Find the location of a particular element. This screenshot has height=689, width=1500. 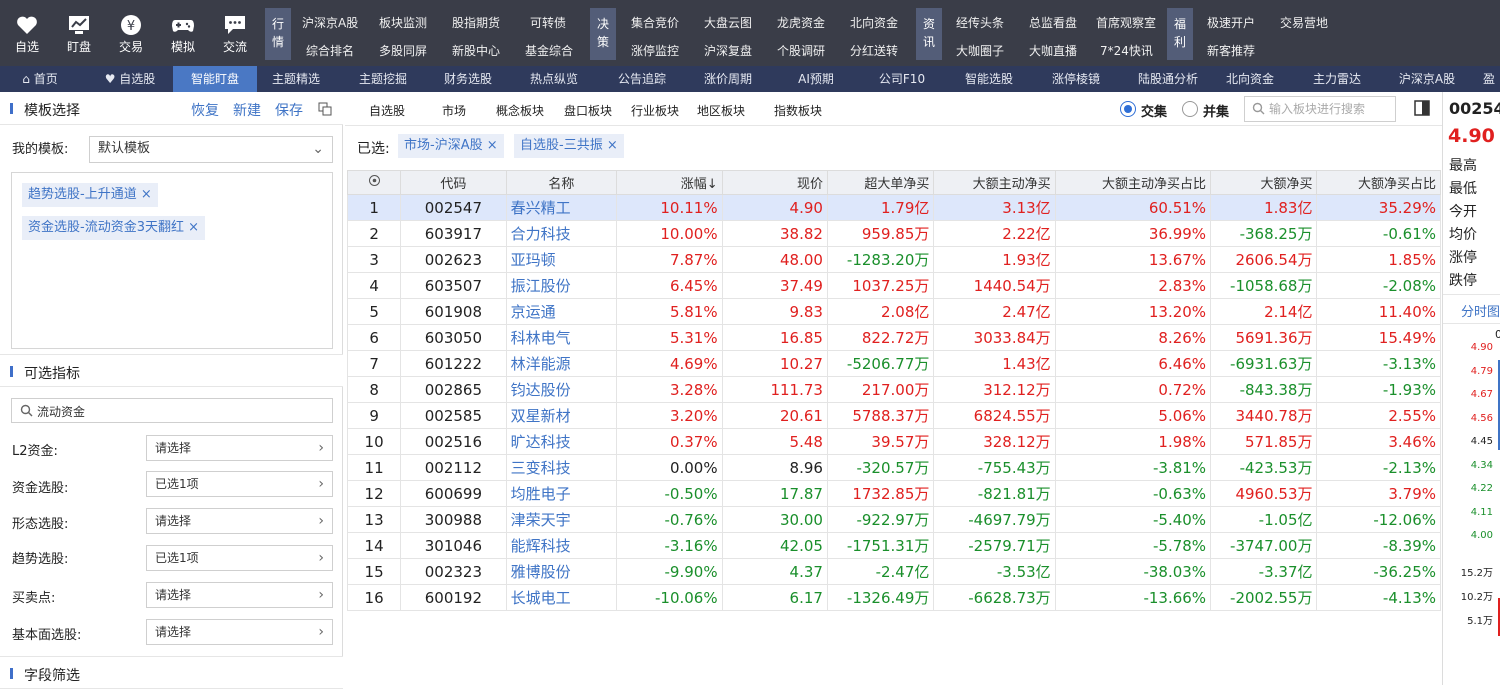

tab-announcements: 公告追踪 is located at coordinates (642, 79).